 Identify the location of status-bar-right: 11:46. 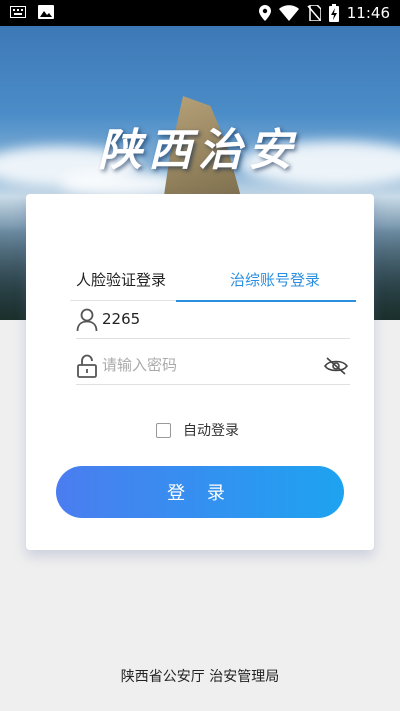
(324, 13).